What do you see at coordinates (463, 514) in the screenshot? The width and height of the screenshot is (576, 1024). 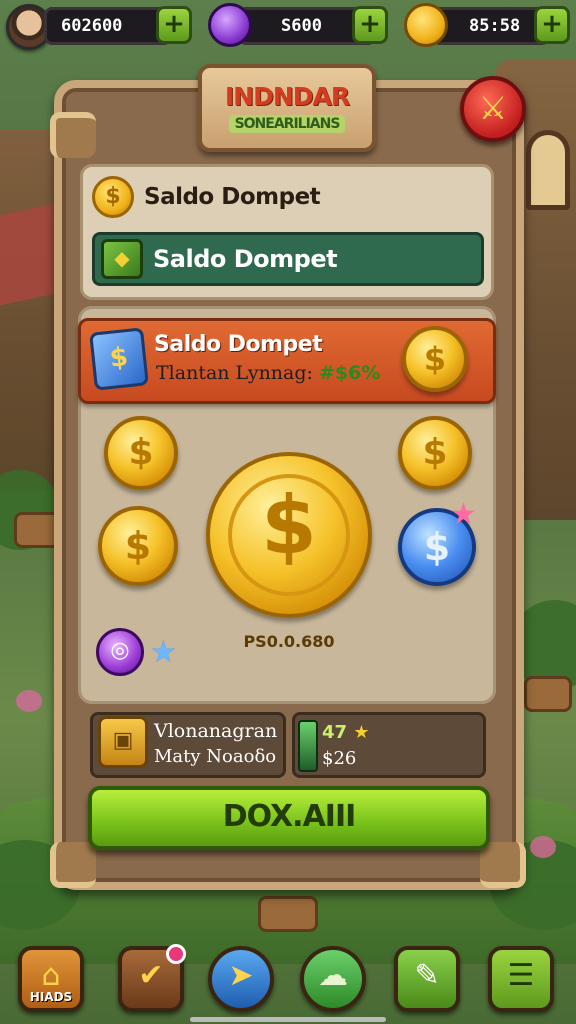 I see `pink-star-icon: ★` at bounding box center [463, 514].